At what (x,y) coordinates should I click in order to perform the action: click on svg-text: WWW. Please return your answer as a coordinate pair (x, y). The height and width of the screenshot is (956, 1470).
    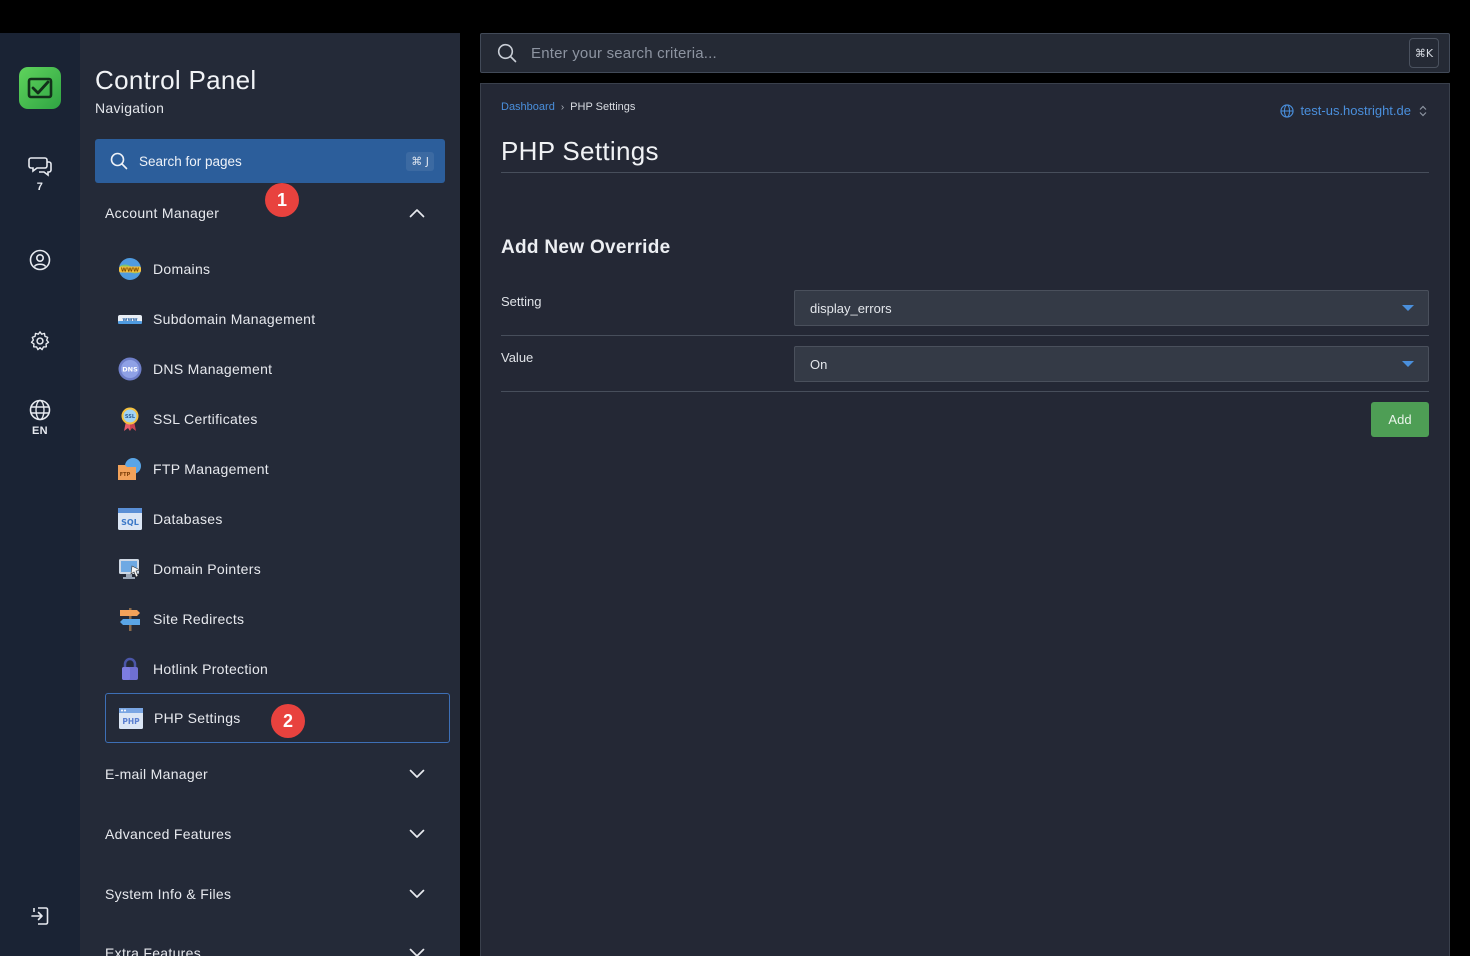
    Looking at the image, I should click on (130, 271).